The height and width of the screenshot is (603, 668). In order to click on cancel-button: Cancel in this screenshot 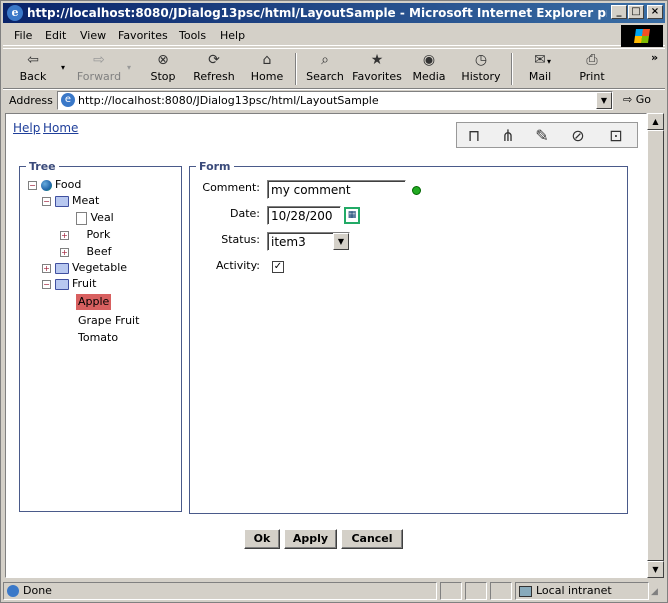, I will do `click(372, 539)`.